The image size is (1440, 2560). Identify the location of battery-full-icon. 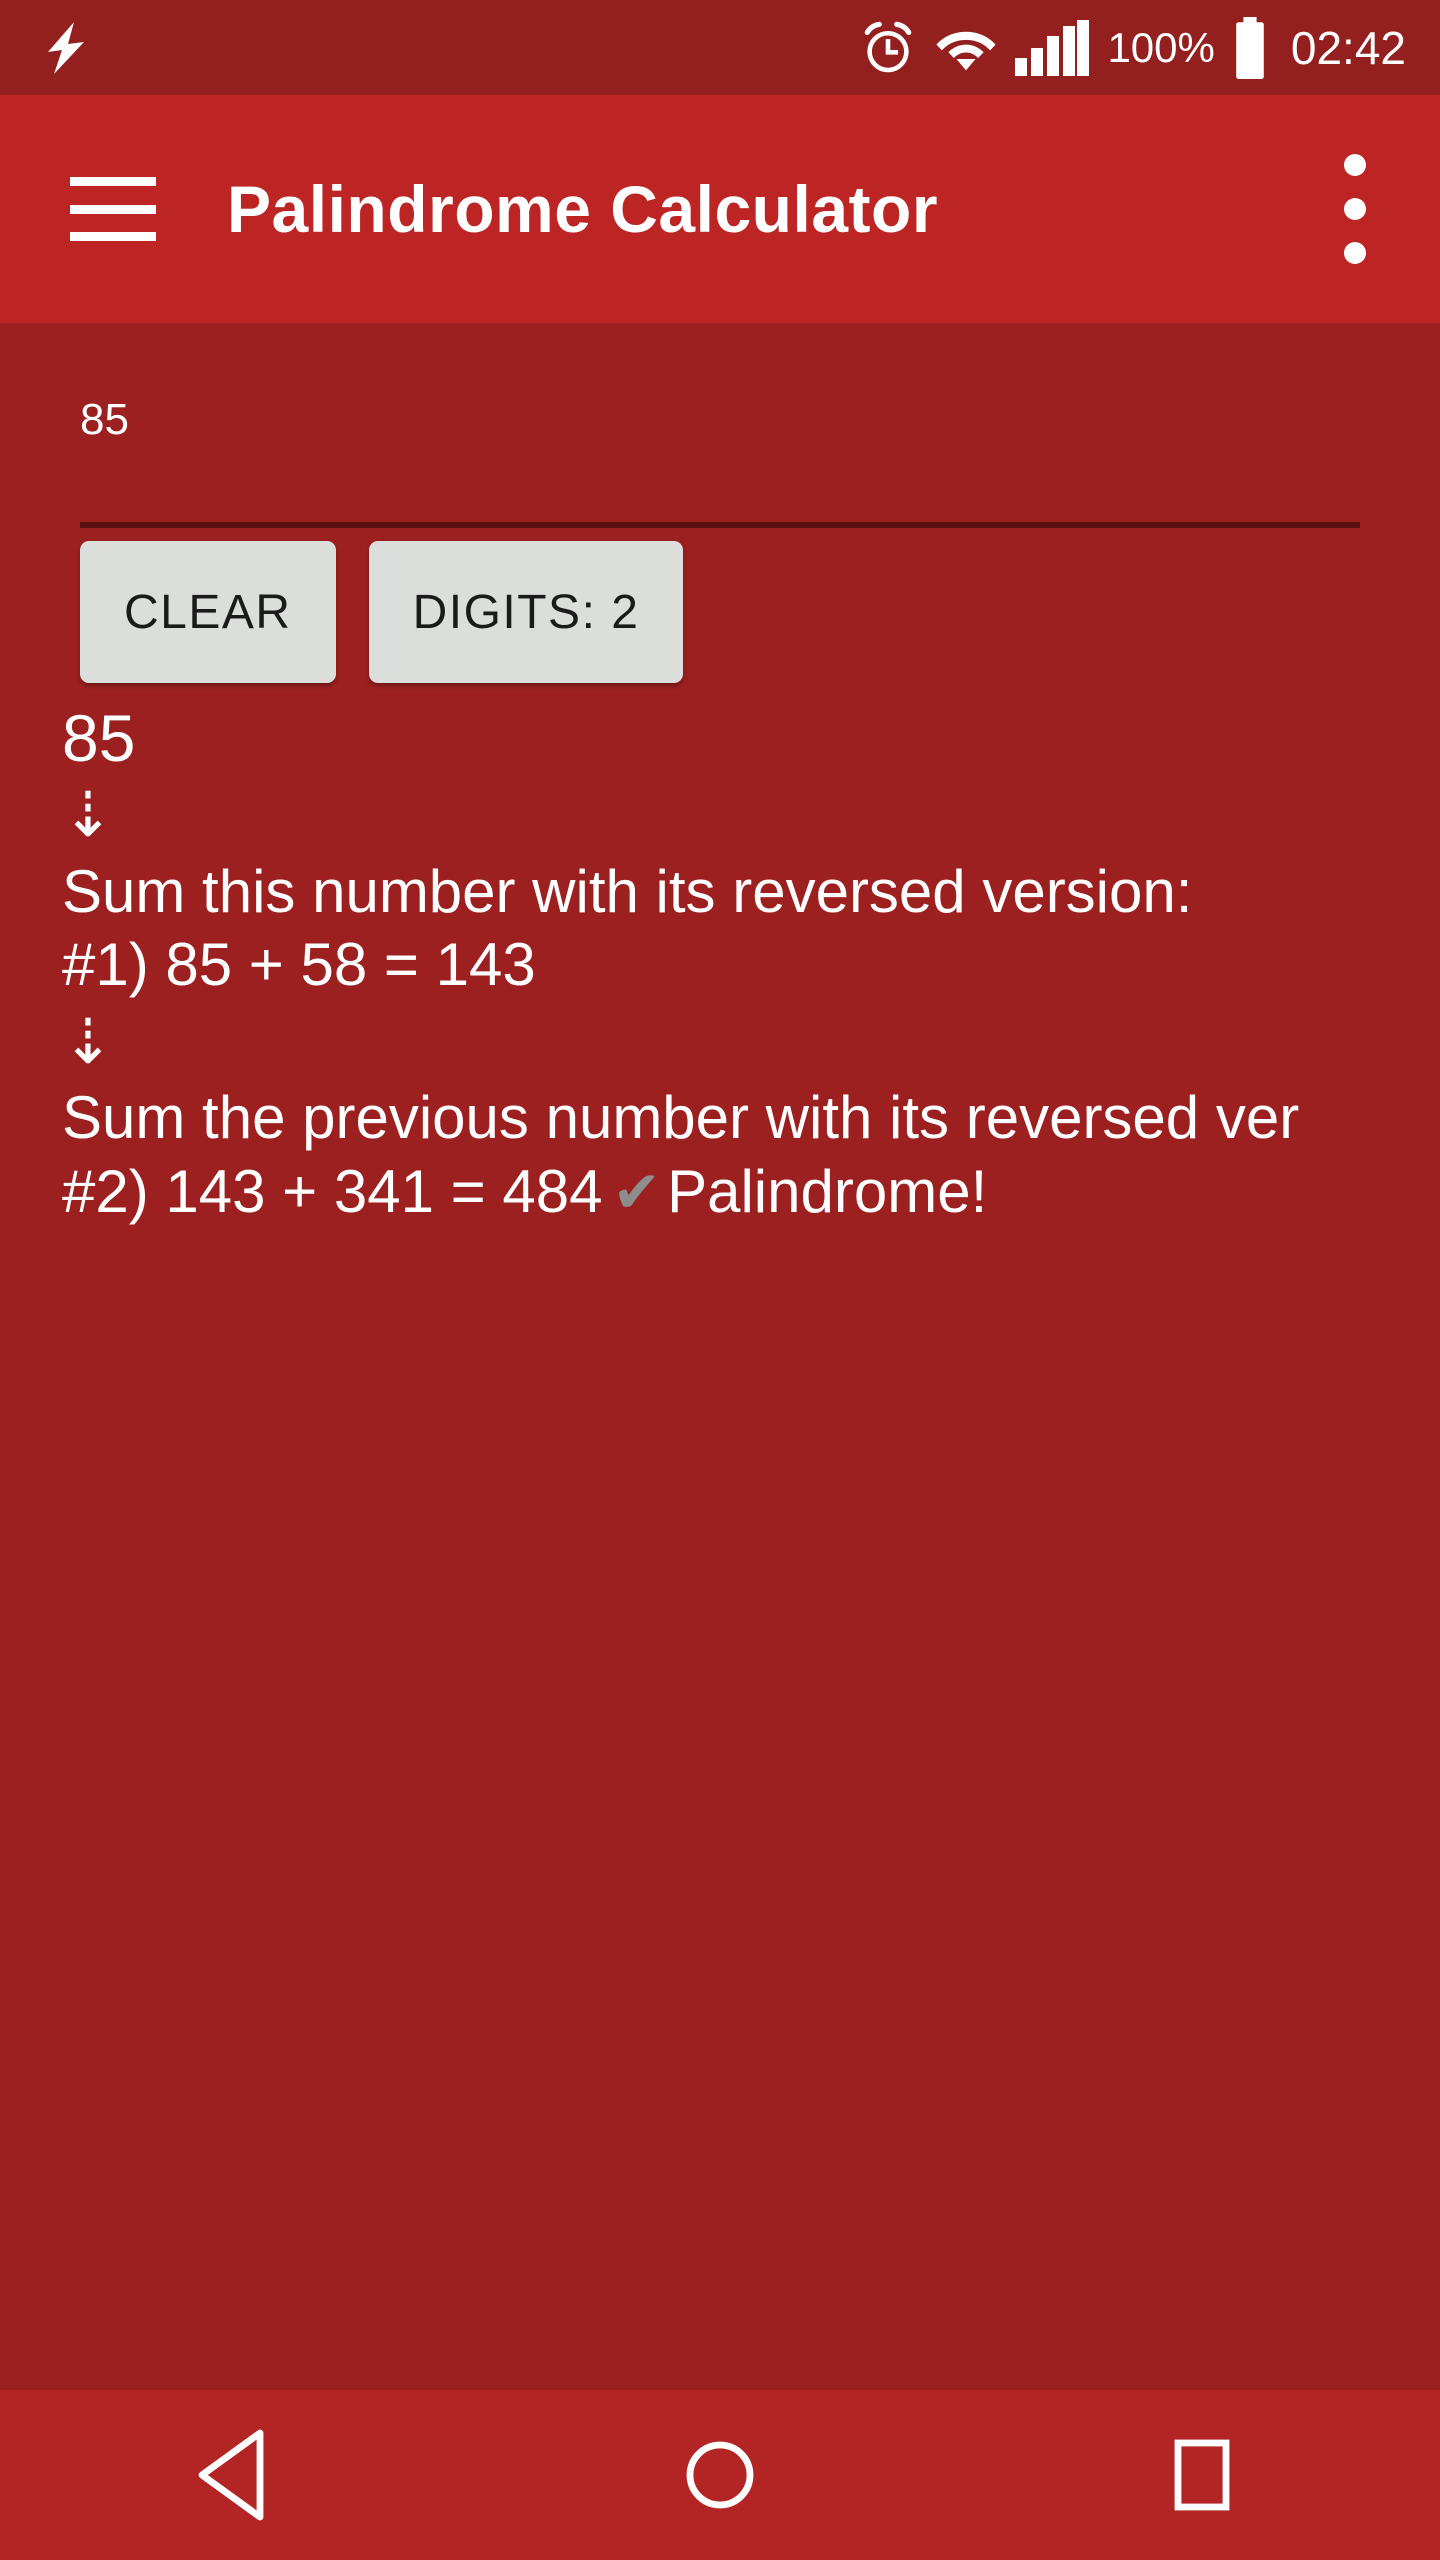
(1250, 47).